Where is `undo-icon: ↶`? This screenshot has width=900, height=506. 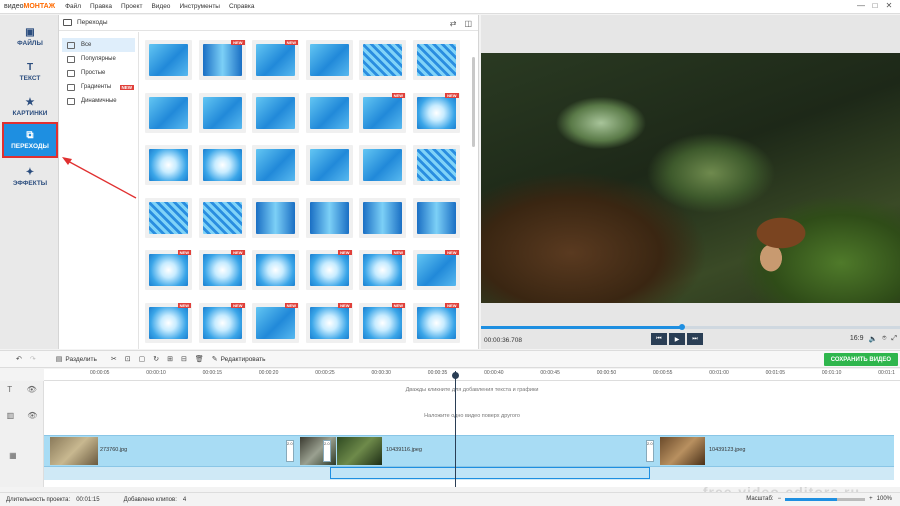 undo-icon: ↶ is located at coordinates (19, 359).